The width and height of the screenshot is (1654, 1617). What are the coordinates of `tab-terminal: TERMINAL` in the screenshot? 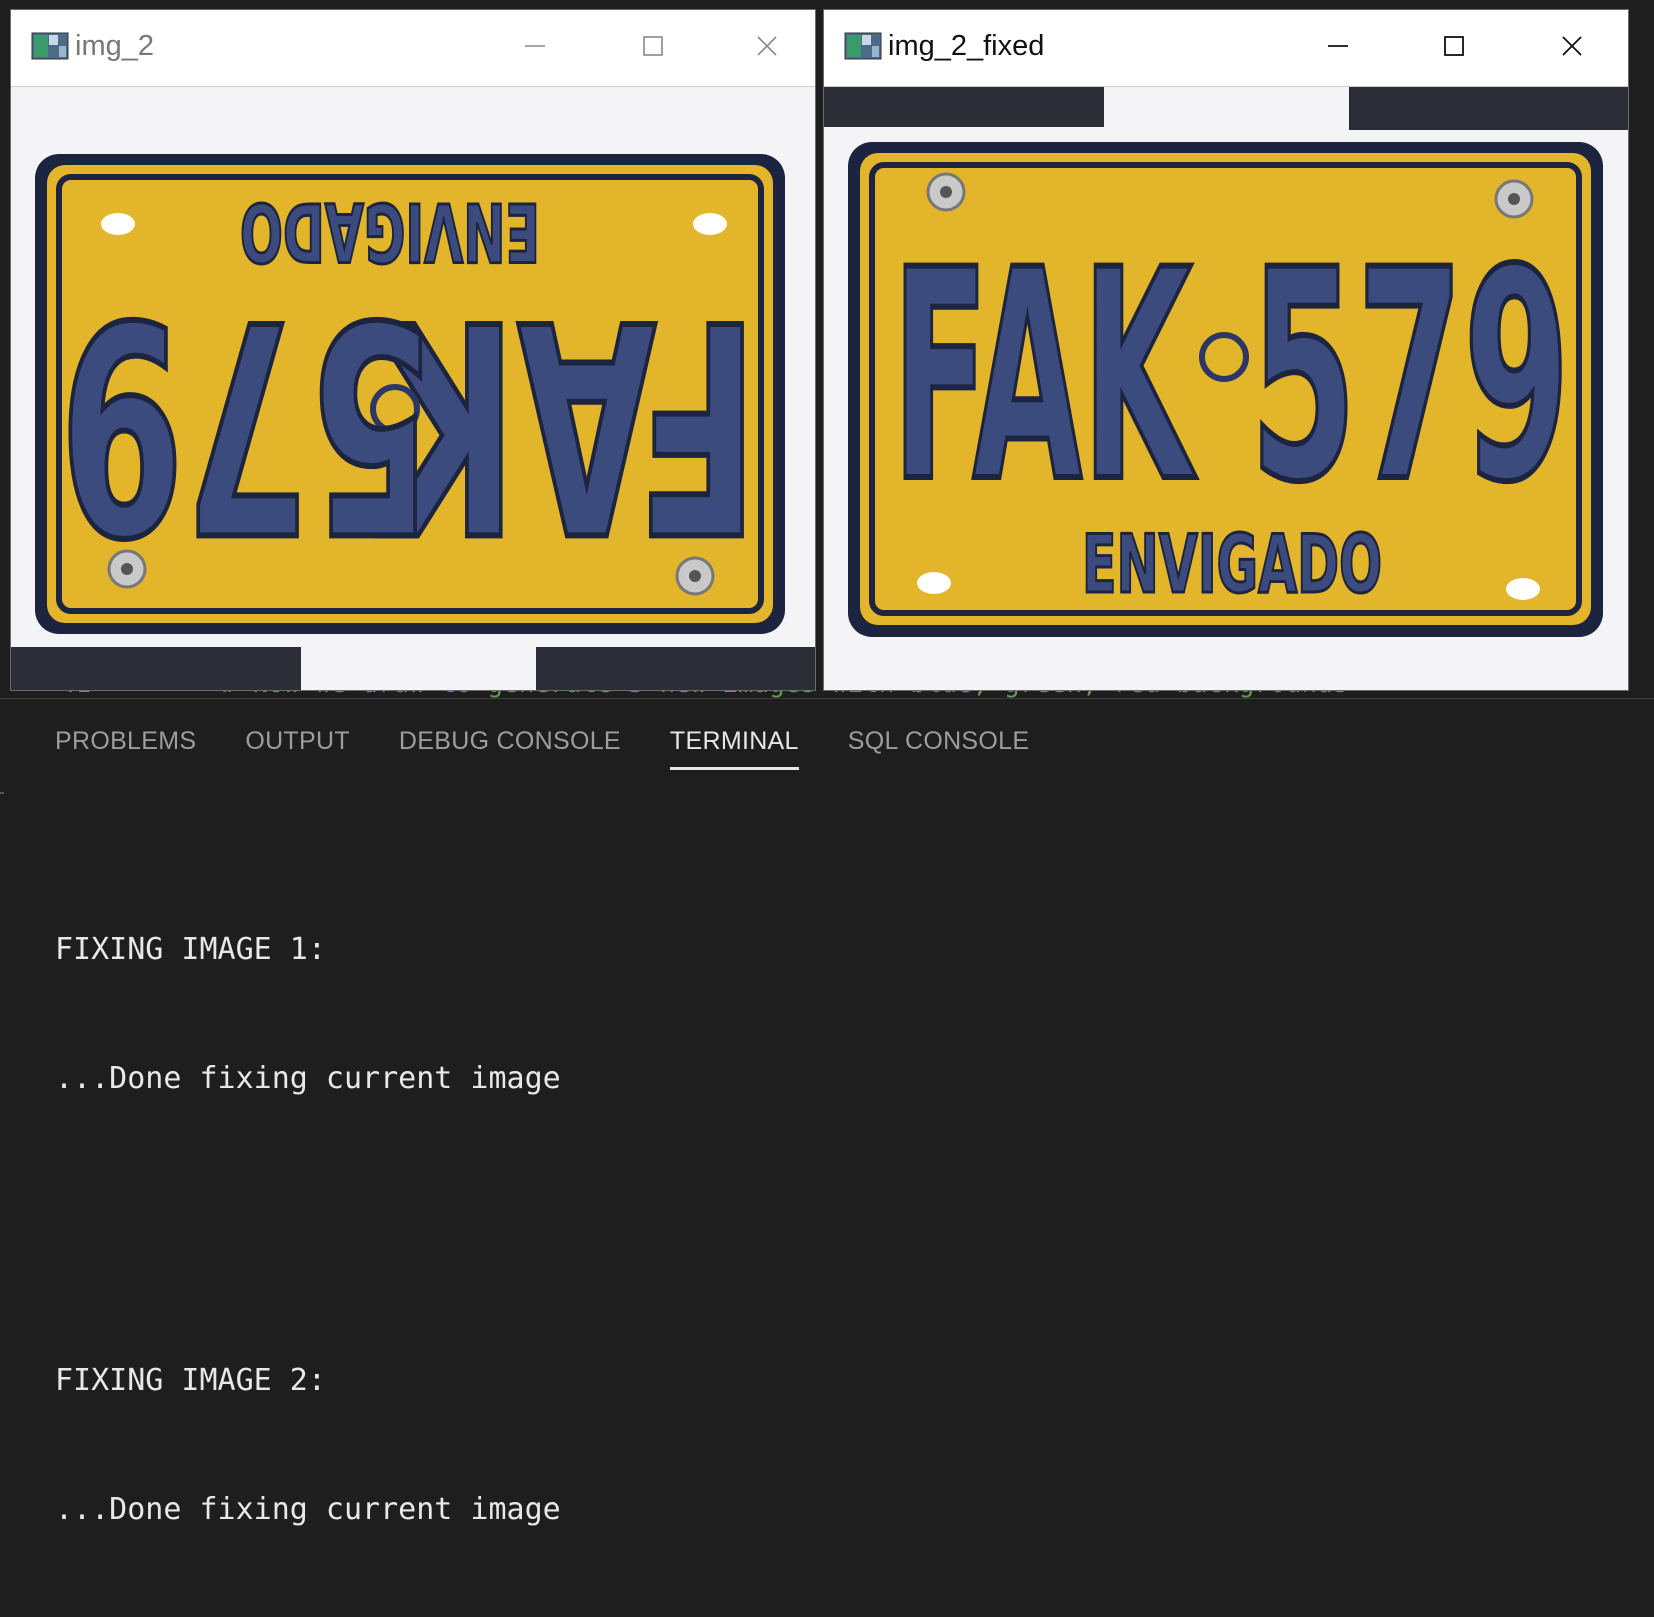 It's located at (734, 748).